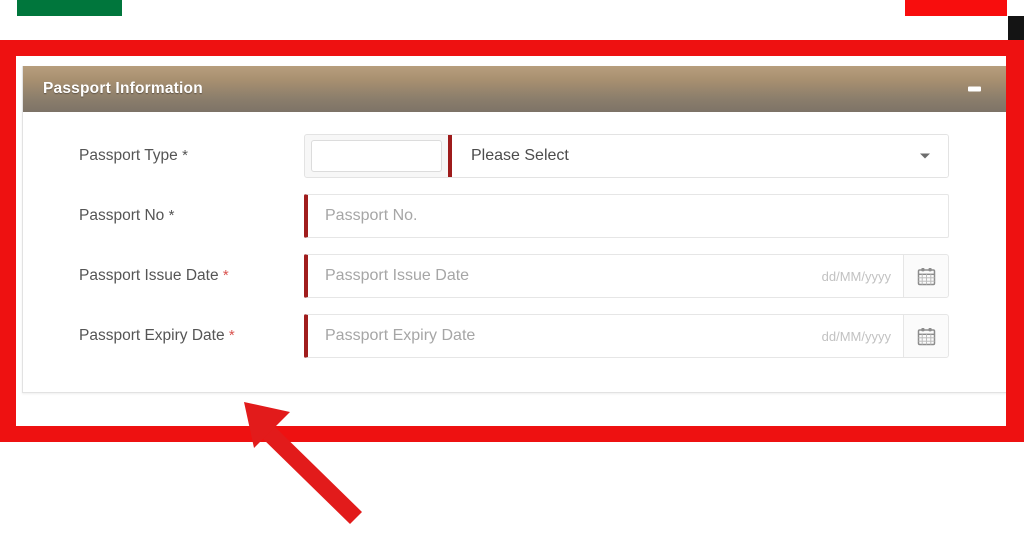  I want to click on control-passport-no: Passport No., so click(626, 216).